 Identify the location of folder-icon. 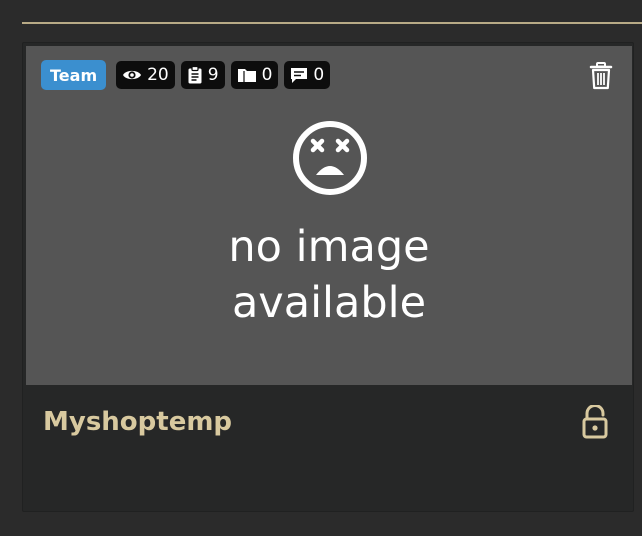
(246, 75).